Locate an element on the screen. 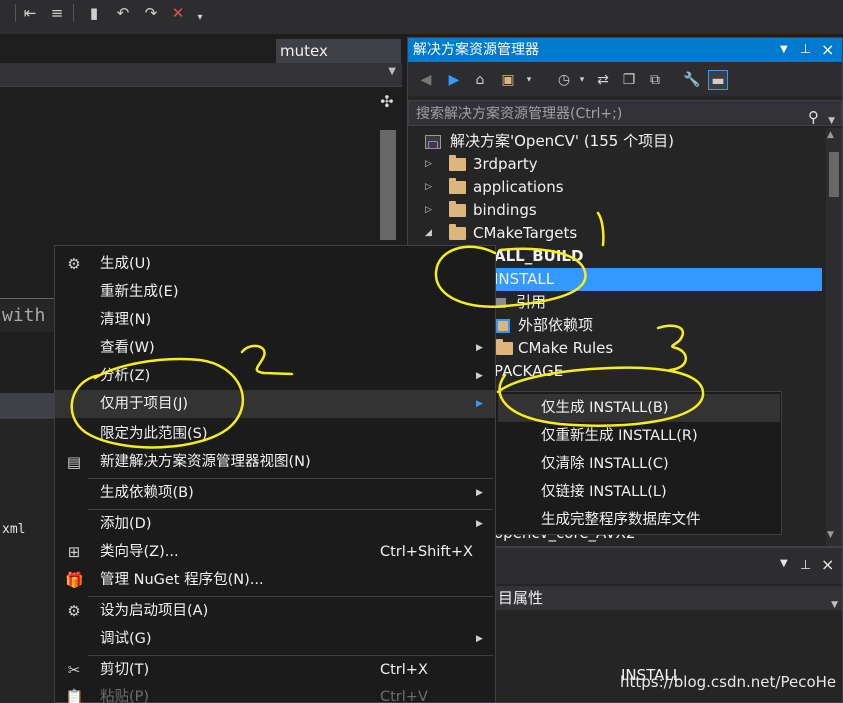 This screenshot has height=703, width=843. bookmark-next-icon: ↷ is located at coordinates (151, 13).